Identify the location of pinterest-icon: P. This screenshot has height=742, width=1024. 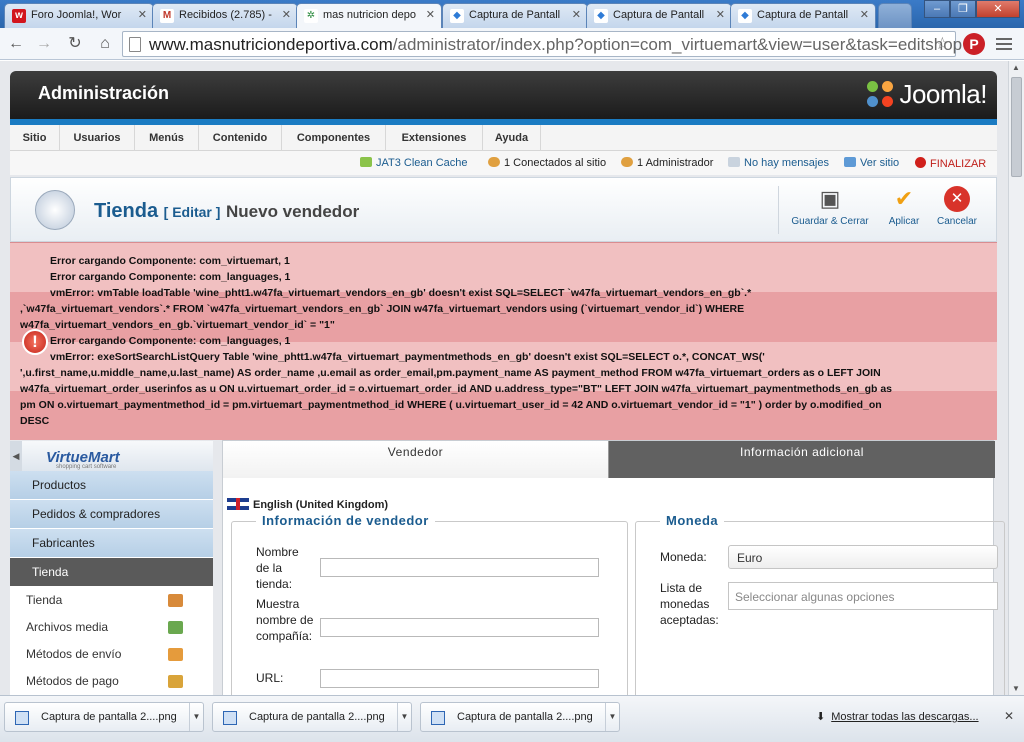
(974, 44).